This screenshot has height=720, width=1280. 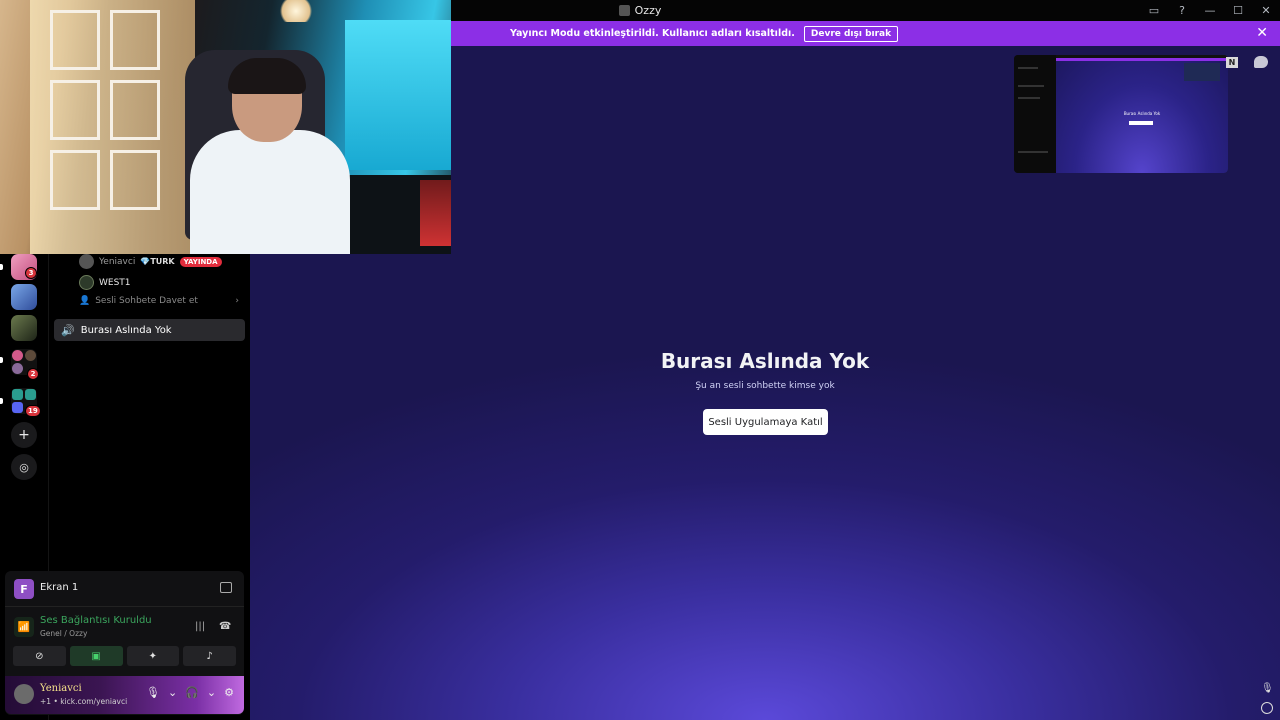 I want to click on voice-user-name: WEST1, so click(x=115, y=282).